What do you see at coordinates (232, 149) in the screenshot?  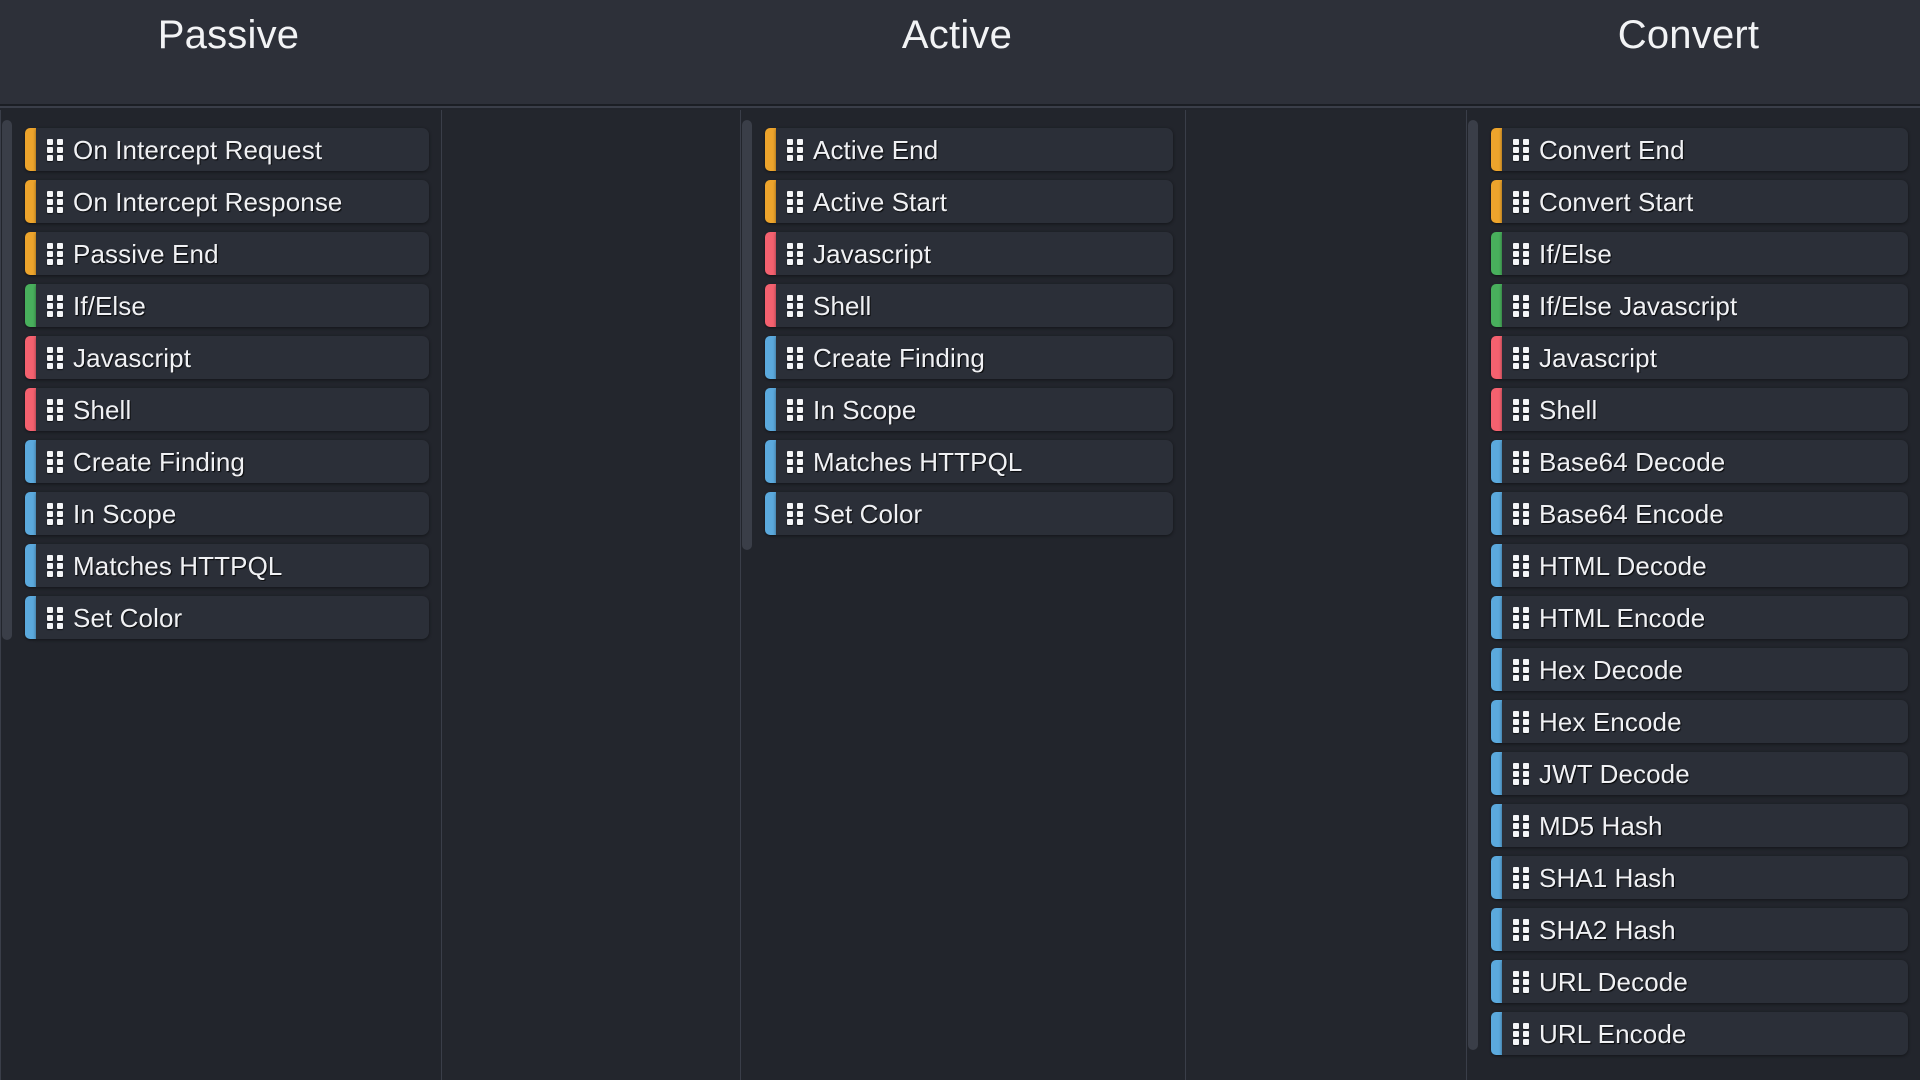 I see `node-body: On Intercept Request` at bounding box center [232, 149].